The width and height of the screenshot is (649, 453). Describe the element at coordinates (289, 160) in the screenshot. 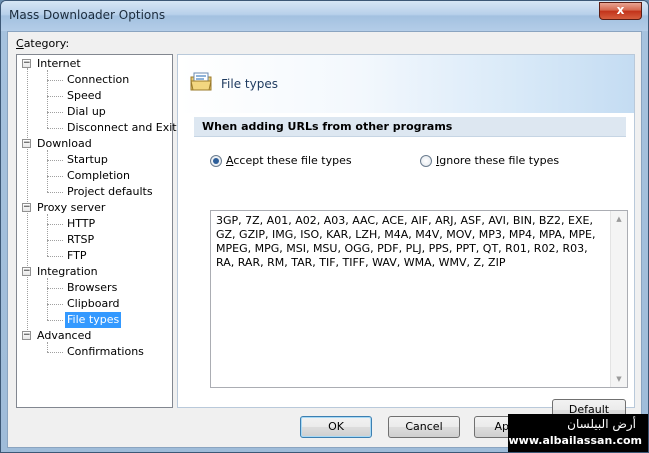

I see `accept-file-types-label: Accept these file types` at that location.